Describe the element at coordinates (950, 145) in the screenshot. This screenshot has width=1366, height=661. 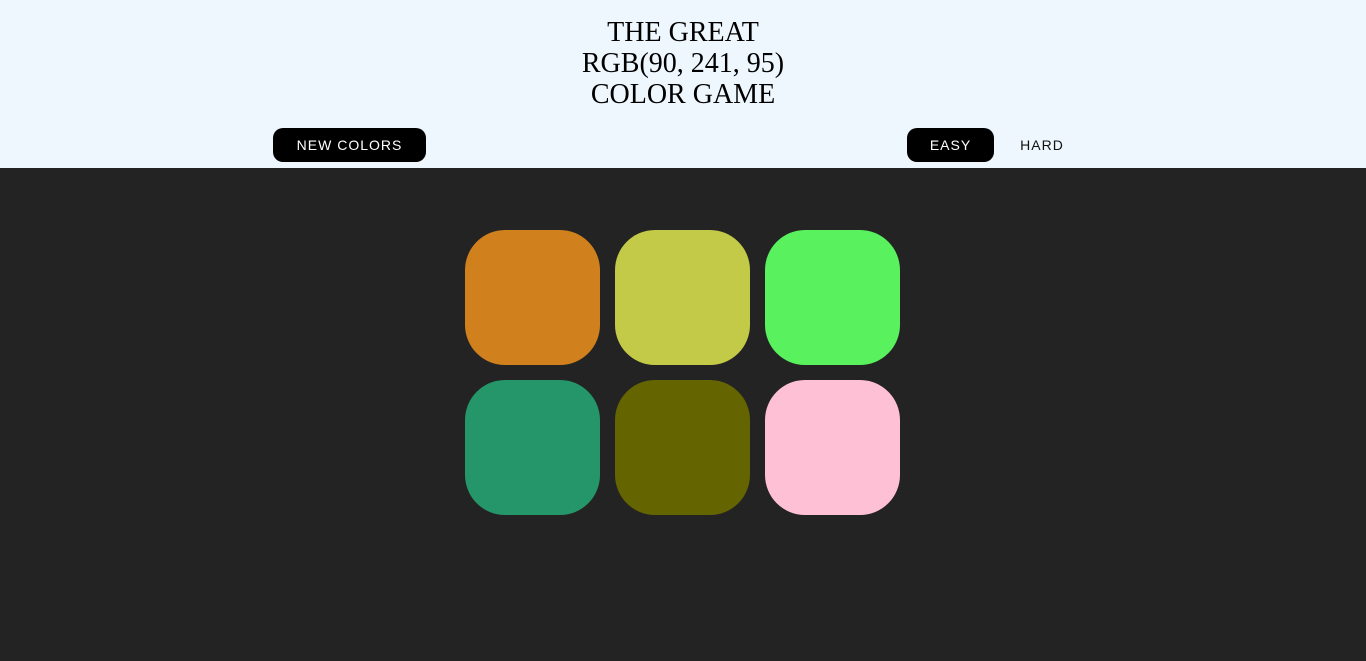
I see `easy-mode-button: EASY` at that location.